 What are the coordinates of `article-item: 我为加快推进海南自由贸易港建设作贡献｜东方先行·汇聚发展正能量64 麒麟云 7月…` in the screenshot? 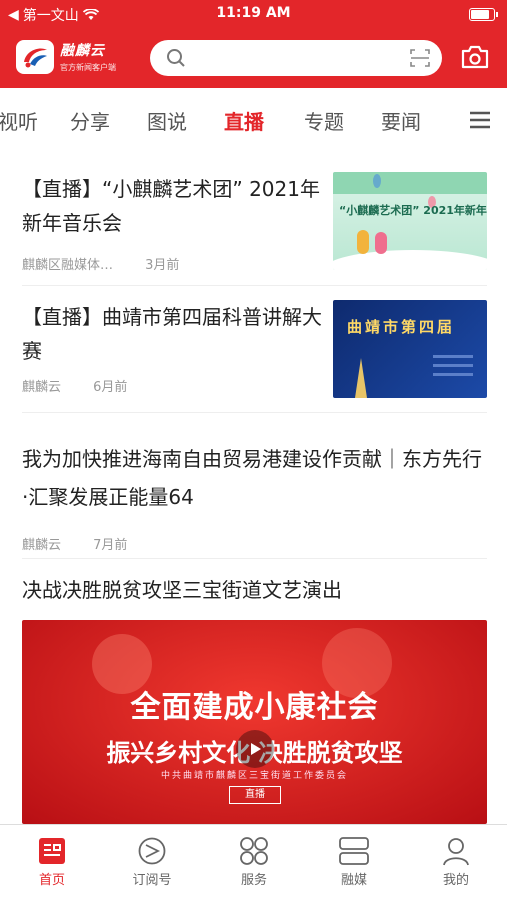 It's located at (254, 496).